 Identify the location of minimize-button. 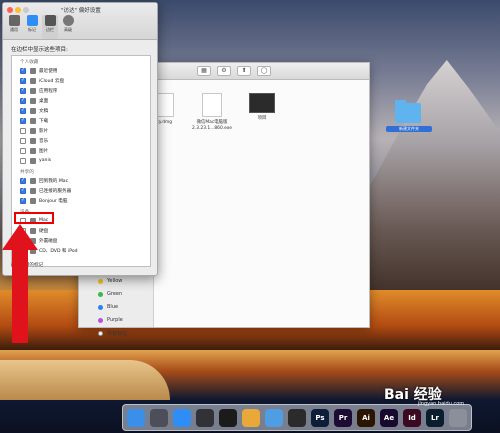
(18, 10).